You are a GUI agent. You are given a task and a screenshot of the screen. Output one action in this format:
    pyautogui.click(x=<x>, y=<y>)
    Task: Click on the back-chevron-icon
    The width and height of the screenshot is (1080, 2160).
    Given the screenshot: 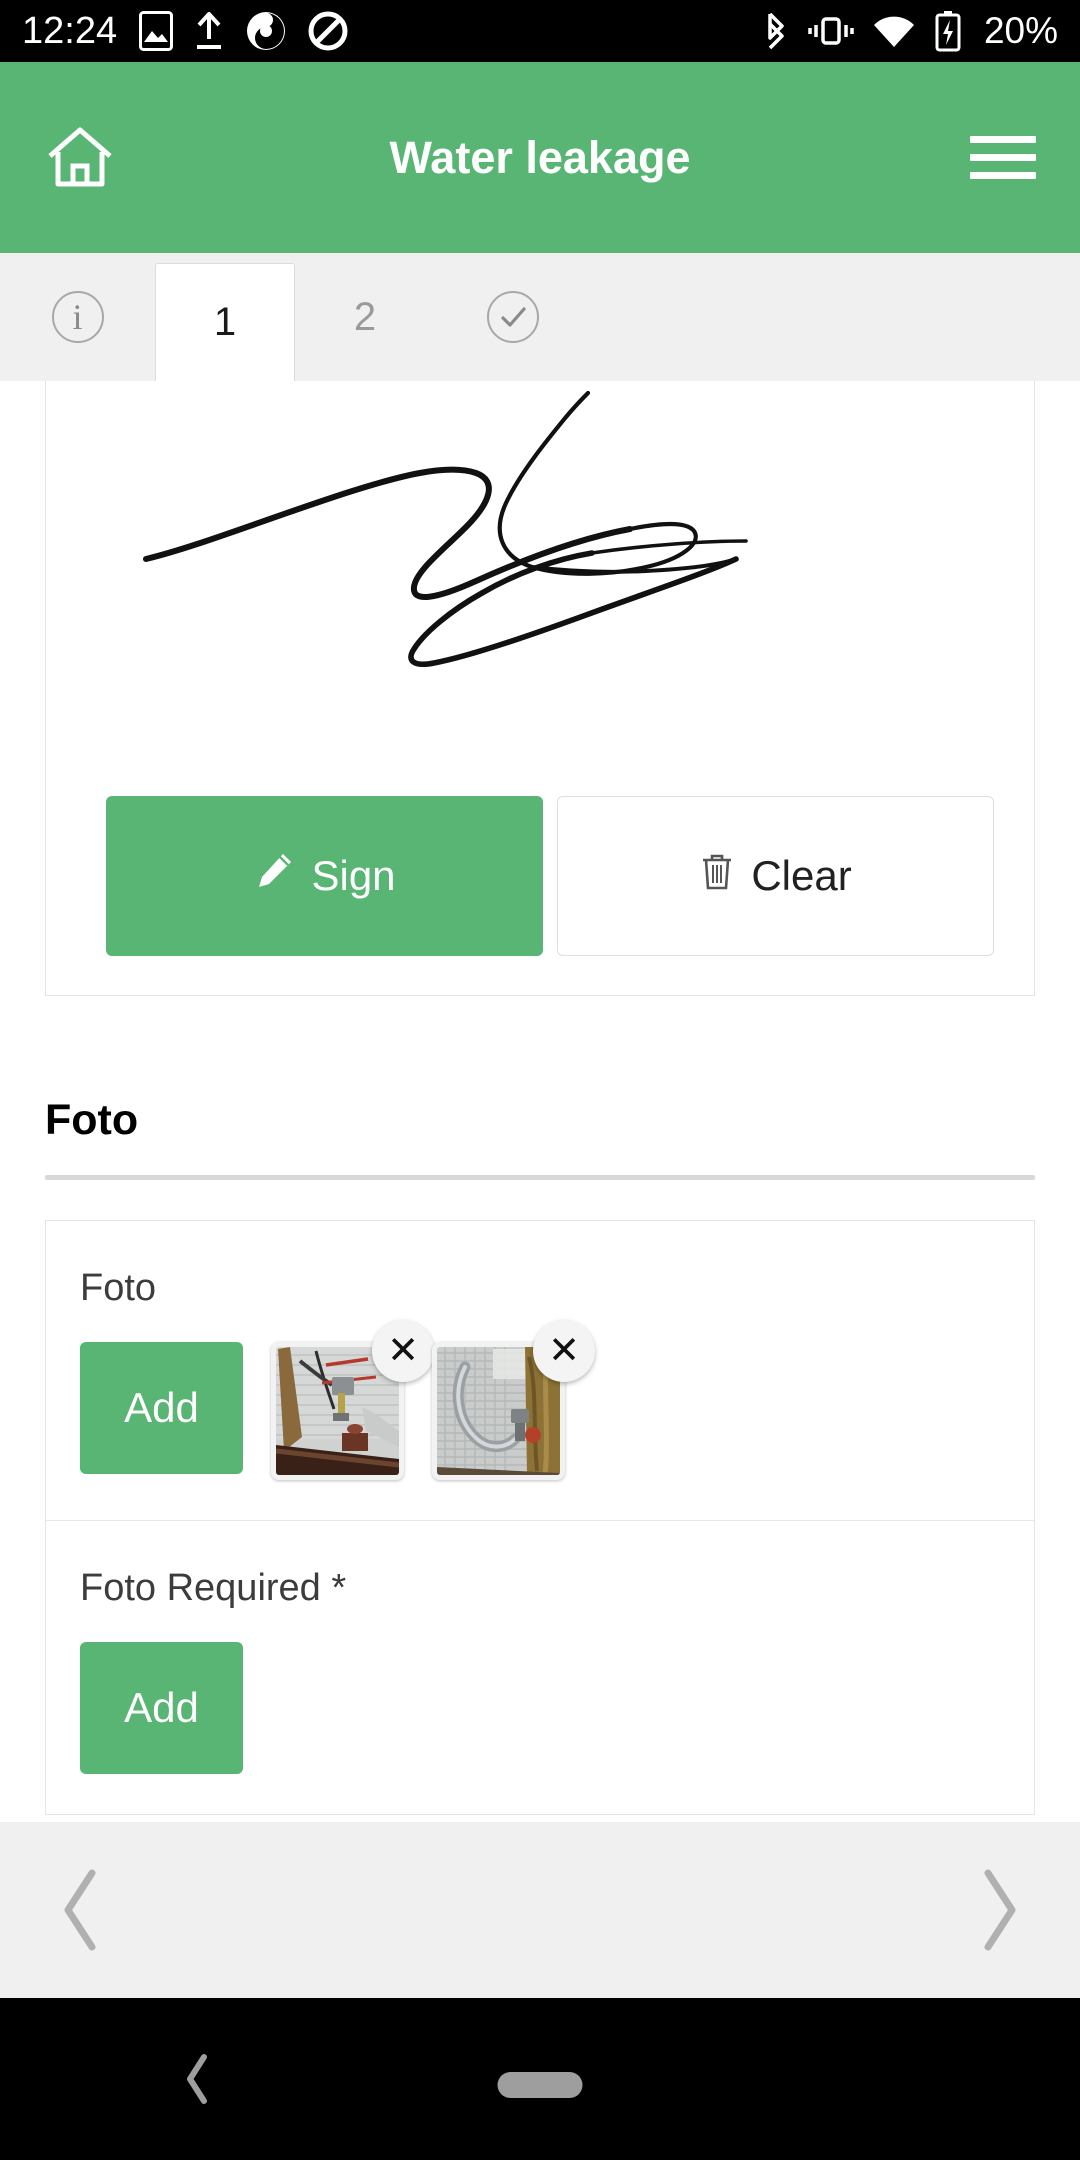 What is the action you would take?
    pyautogui.click(x=197, y=2079)
    